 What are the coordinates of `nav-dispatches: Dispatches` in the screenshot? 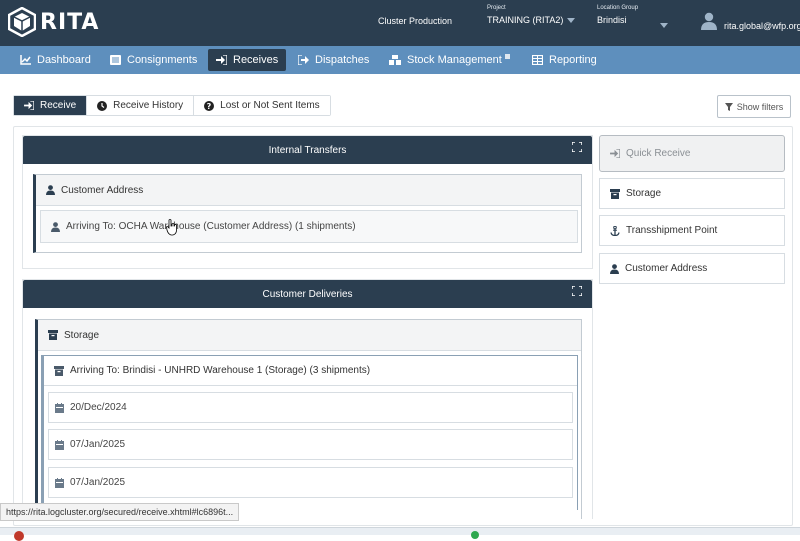 It's located at (333, 60).